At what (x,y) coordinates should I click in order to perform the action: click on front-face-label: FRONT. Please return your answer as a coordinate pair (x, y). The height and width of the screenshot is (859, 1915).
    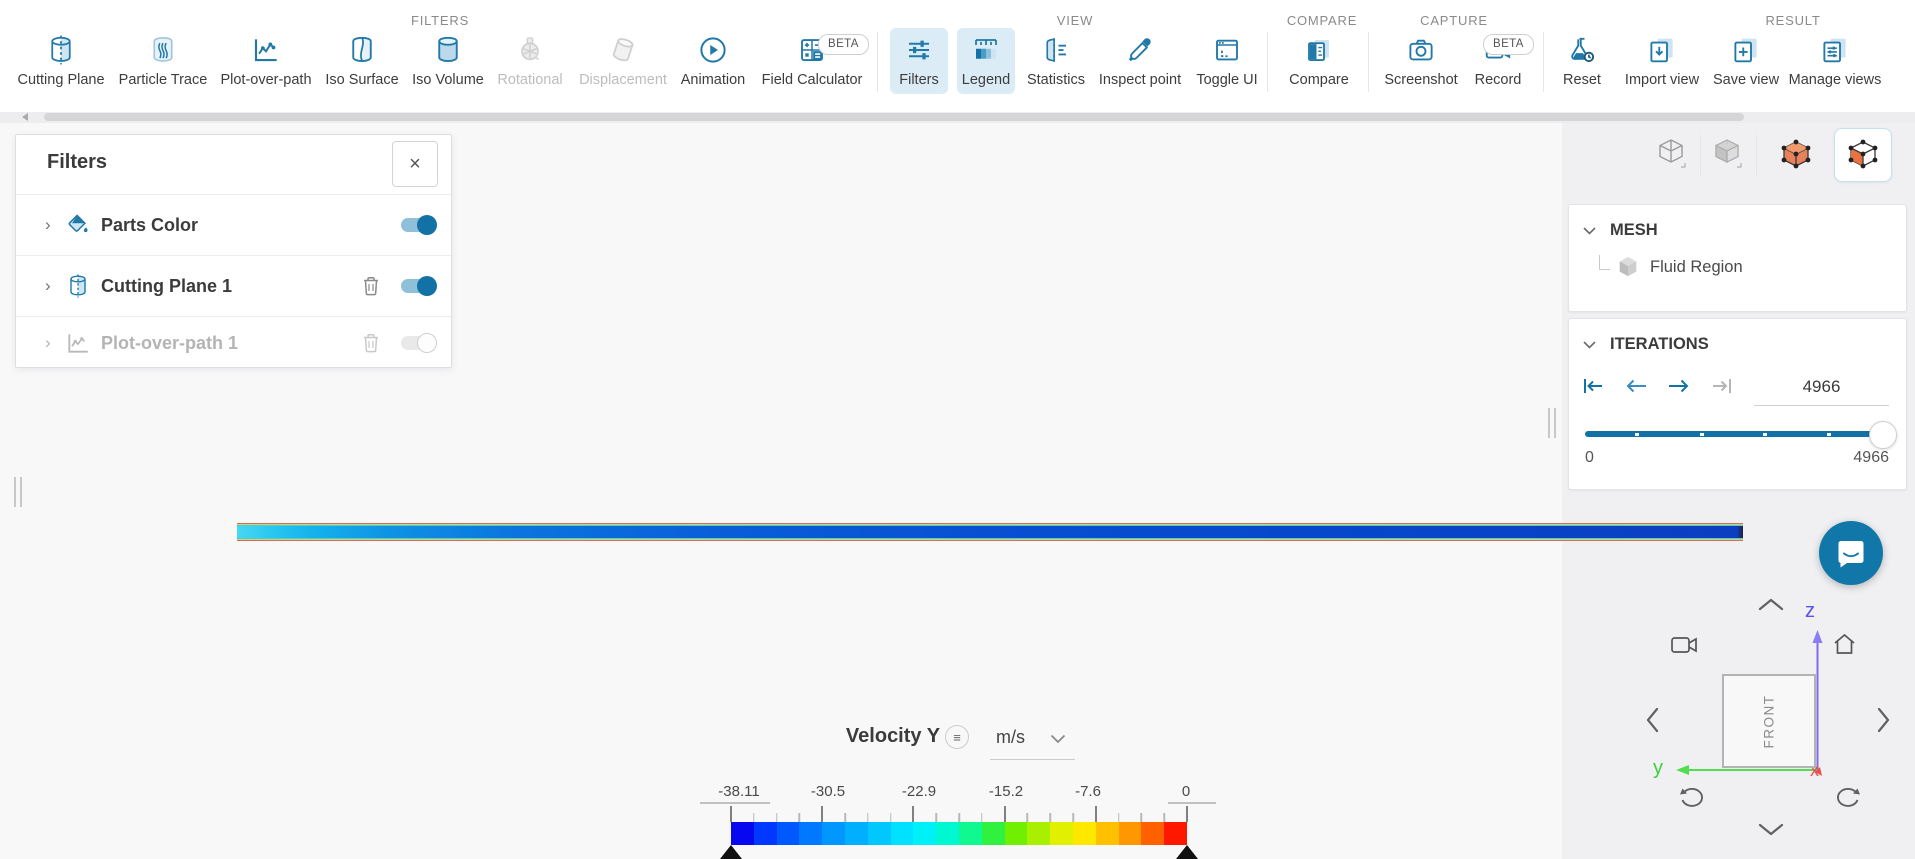
    Looking at the image, I should click on (1769, 721).